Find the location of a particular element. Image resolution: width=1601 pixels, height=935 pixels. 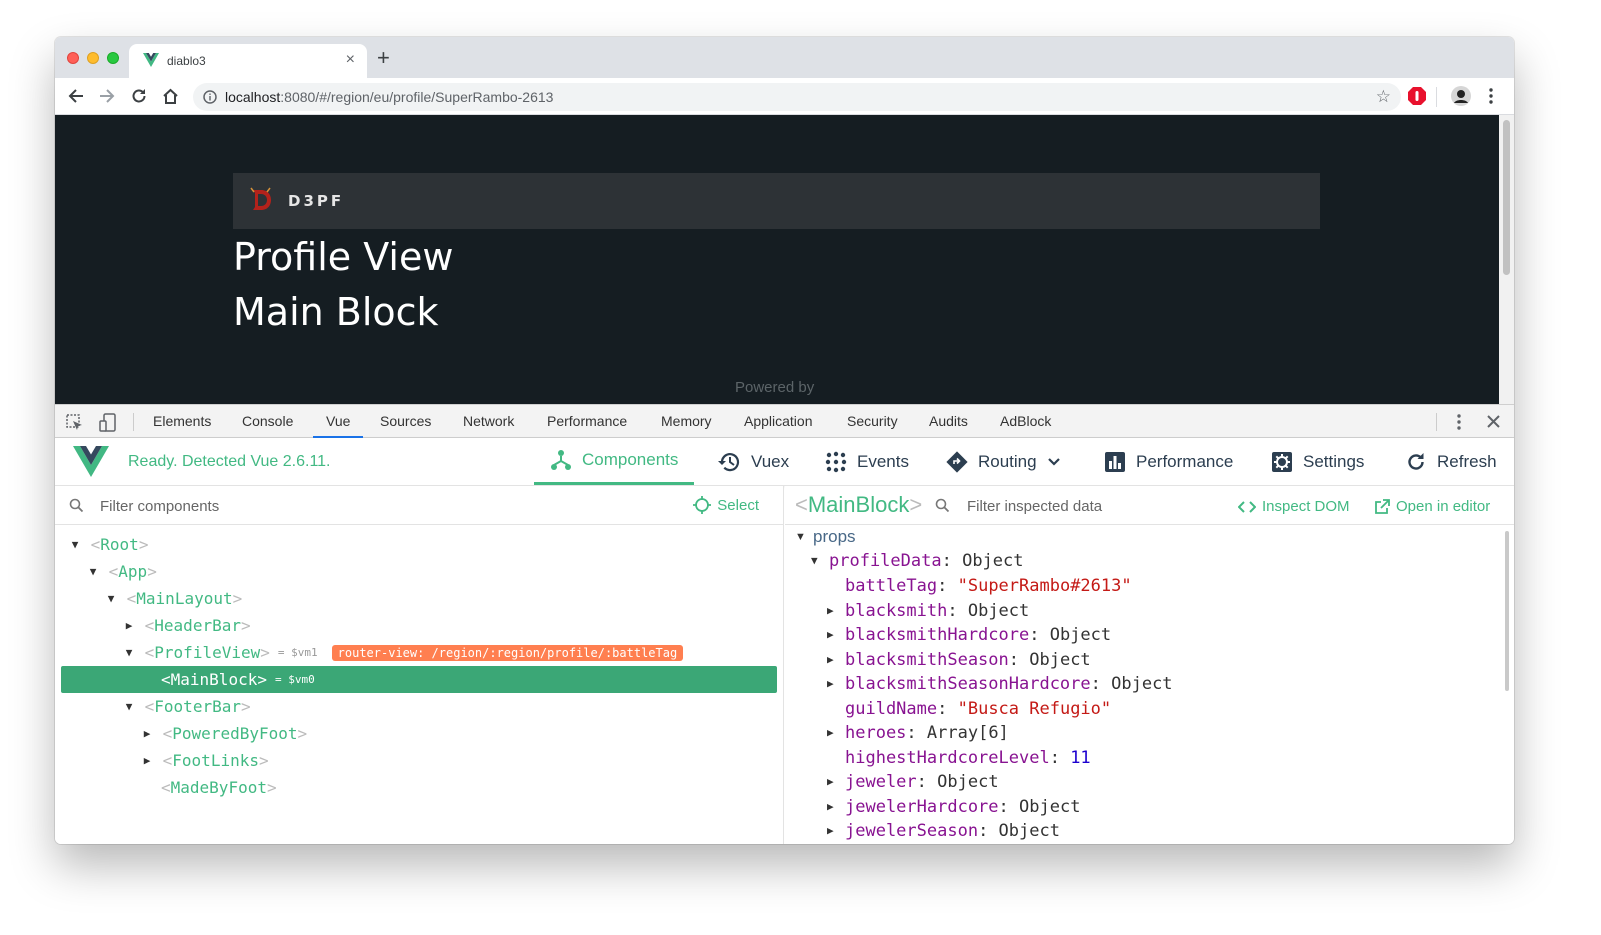

devtools-tab-adblock: AdBlock is located at coordinates (1025, 421).